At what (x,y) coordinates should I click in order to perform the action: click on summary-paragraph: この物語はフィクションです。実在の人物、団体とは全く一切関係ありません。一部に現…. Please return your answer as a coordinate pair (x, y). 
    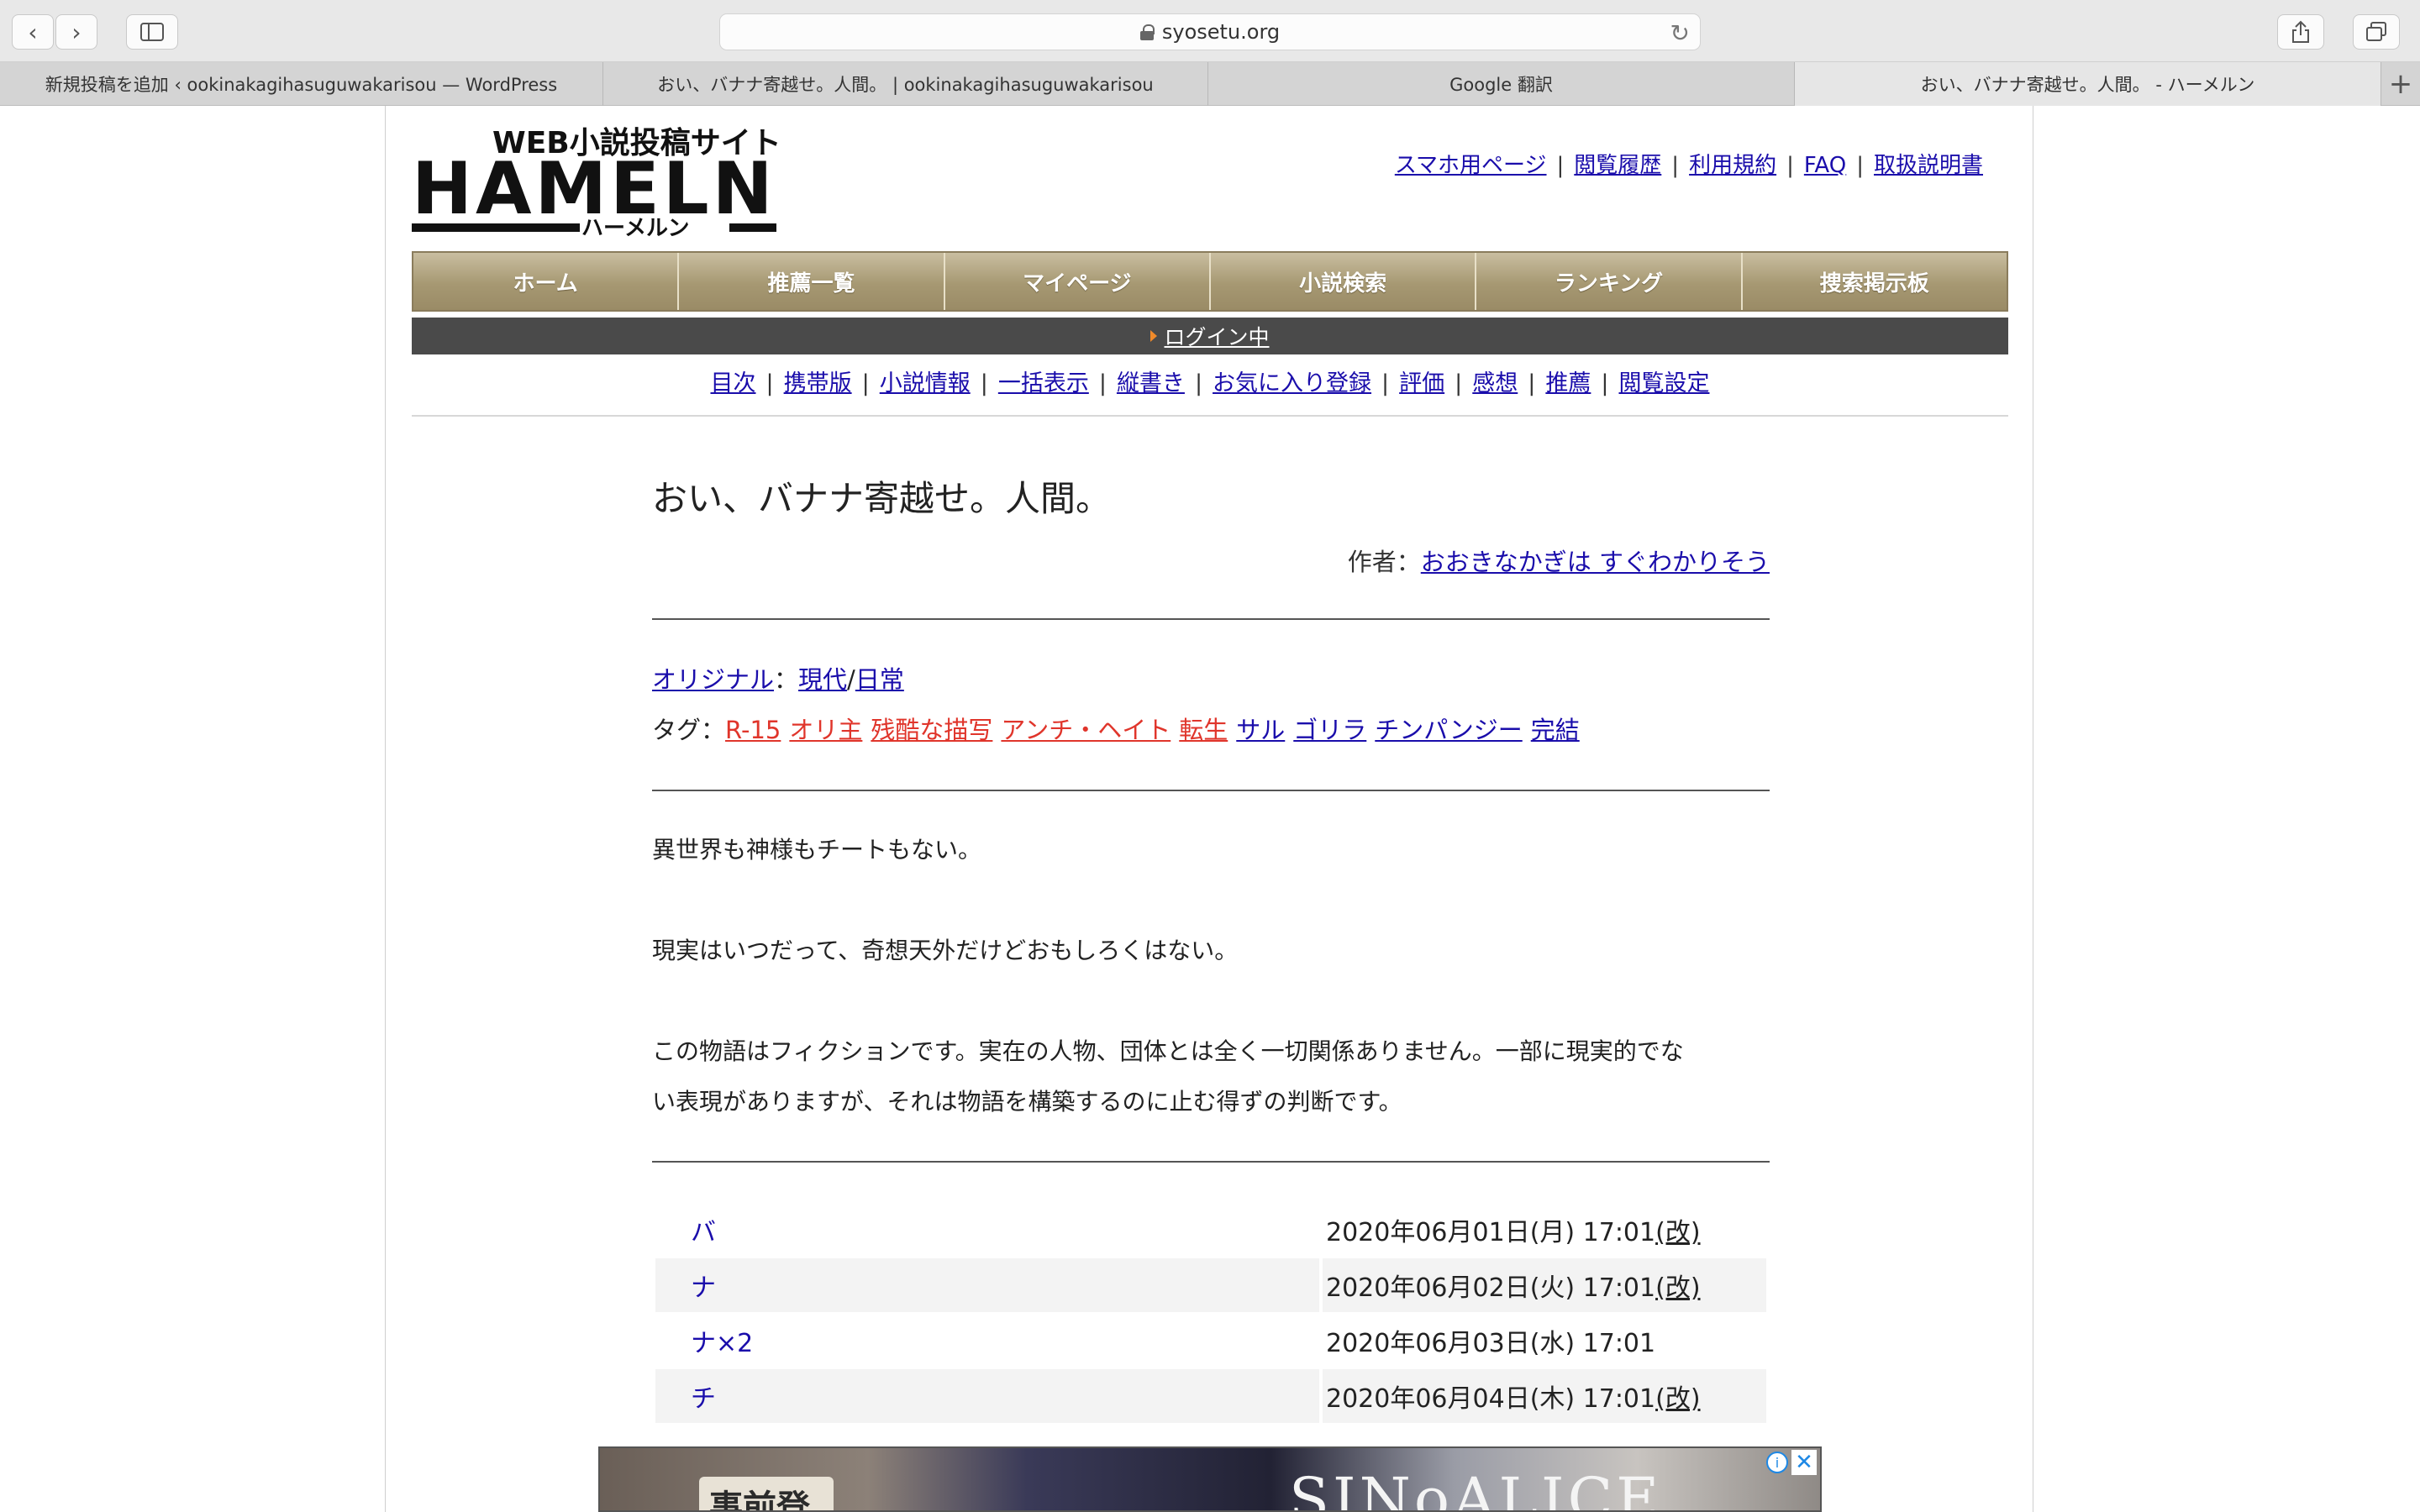
    Looking at the image, I should click on (1168, 1051).